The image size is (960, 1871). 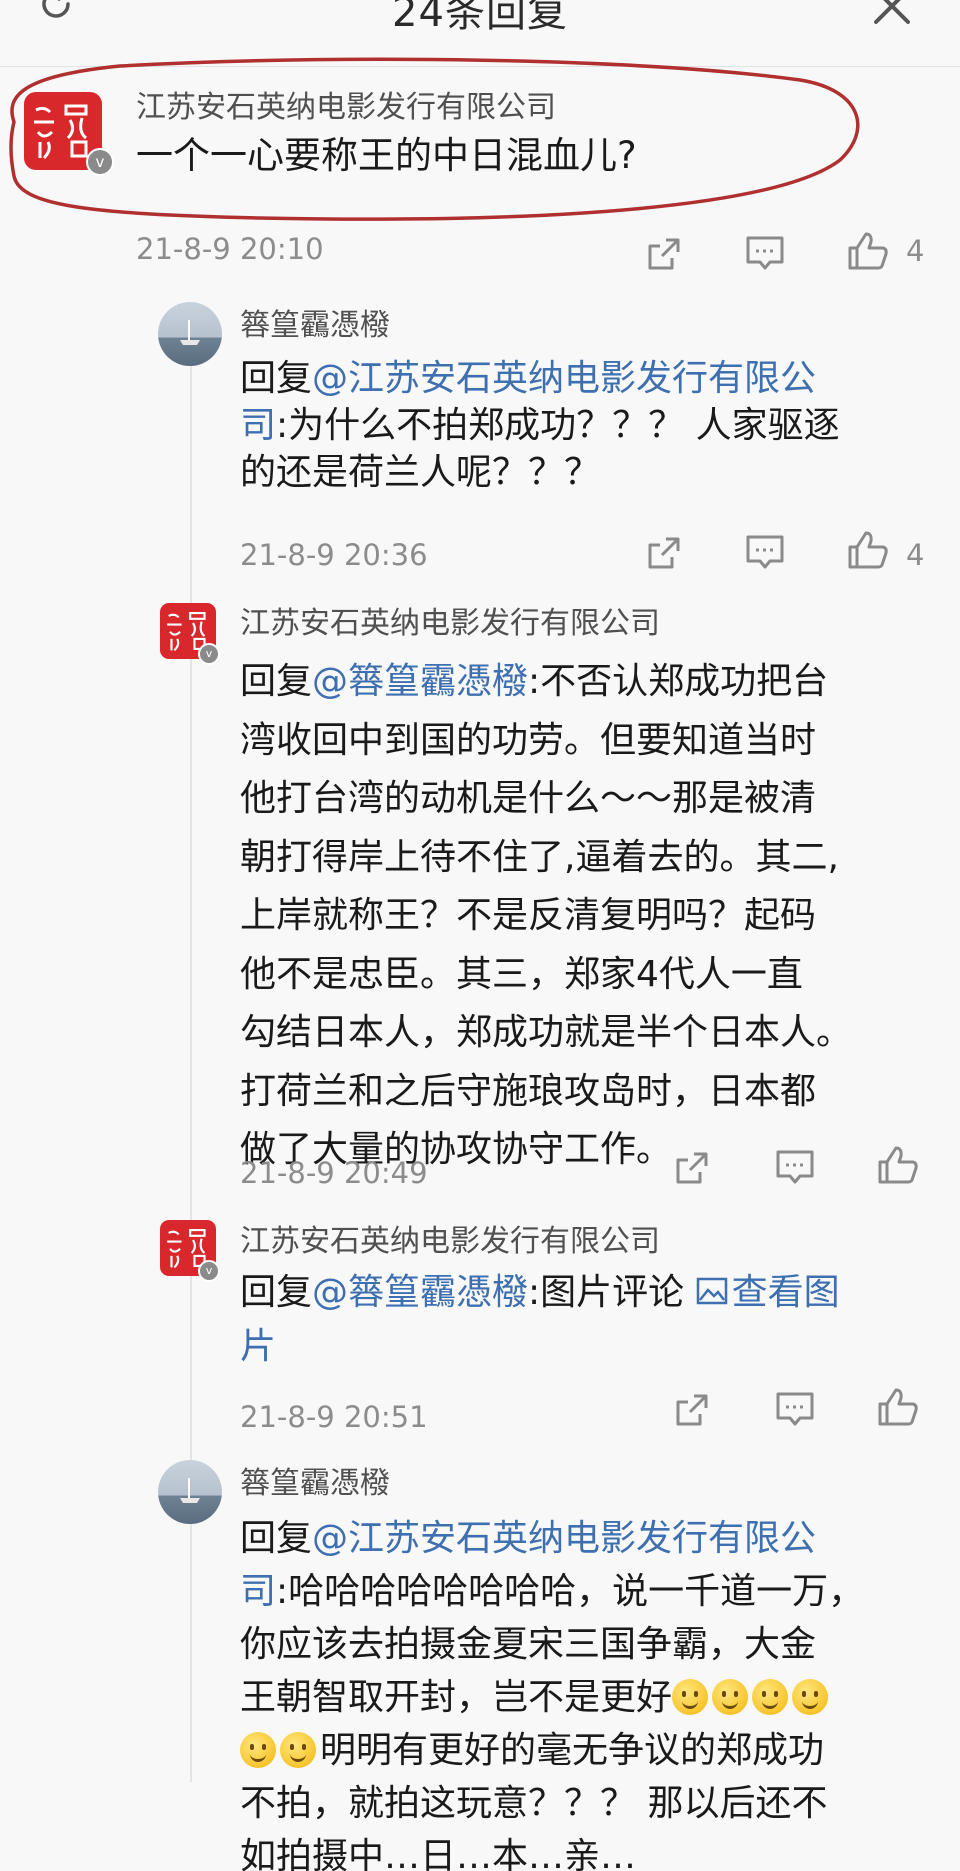 I want to click on reply-line: 明明有更好的毫无争议的郑成功, so click(x=552, y=1750).